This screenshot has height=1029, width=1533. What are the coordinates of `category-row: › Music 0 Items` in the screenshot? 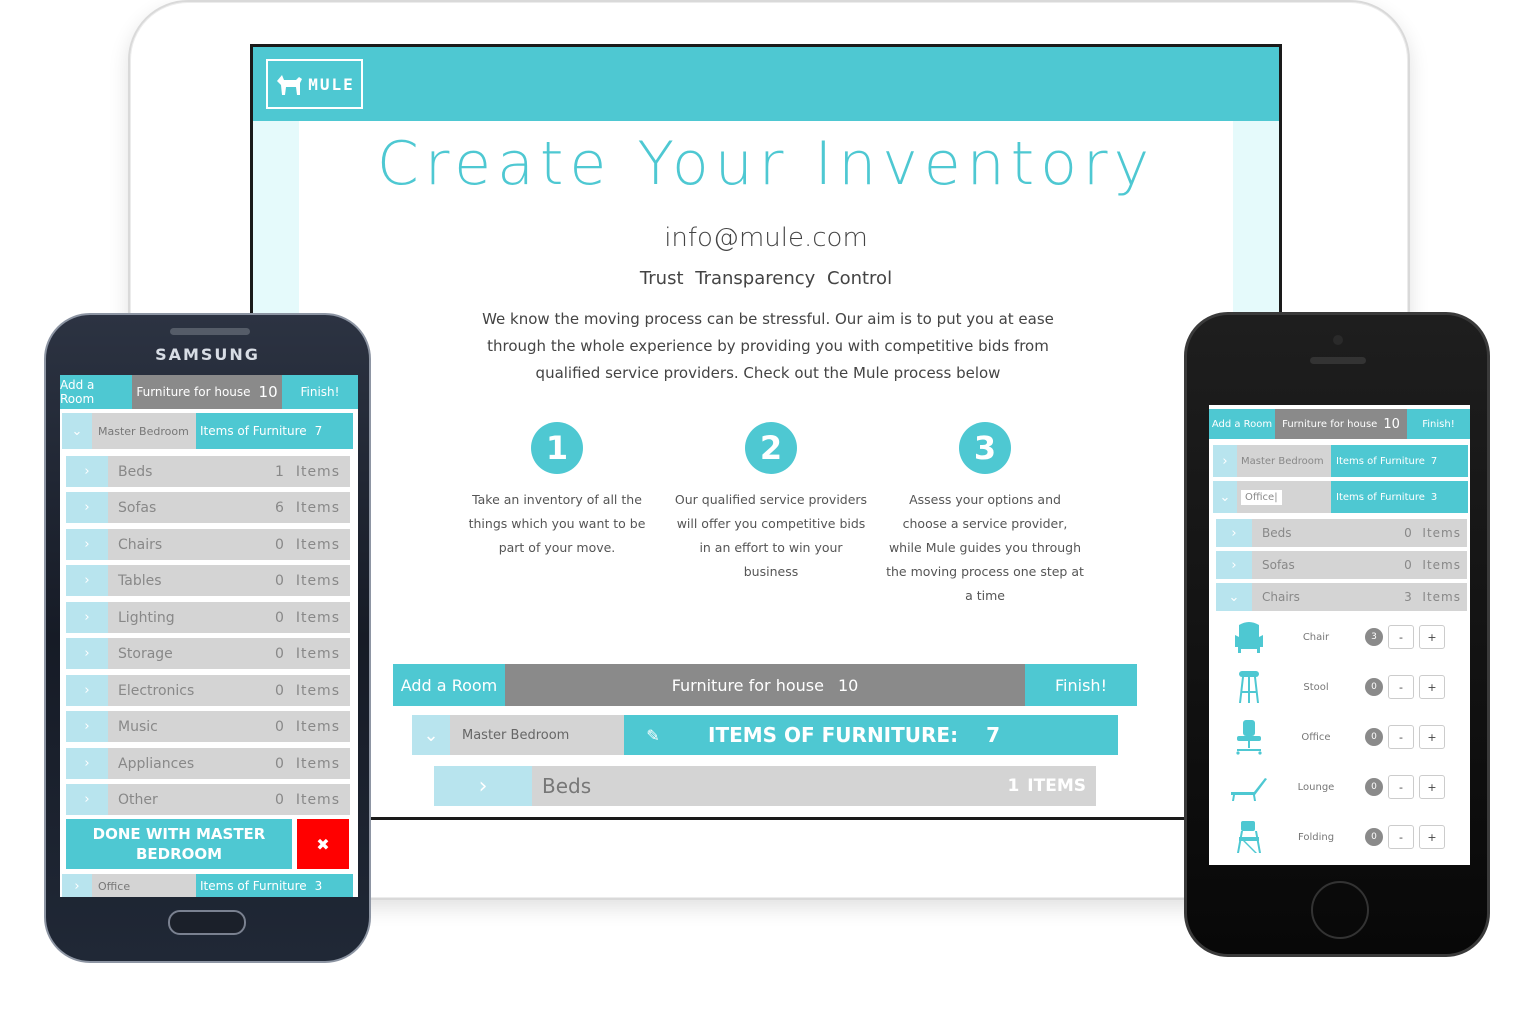 It's located at (208, 726).